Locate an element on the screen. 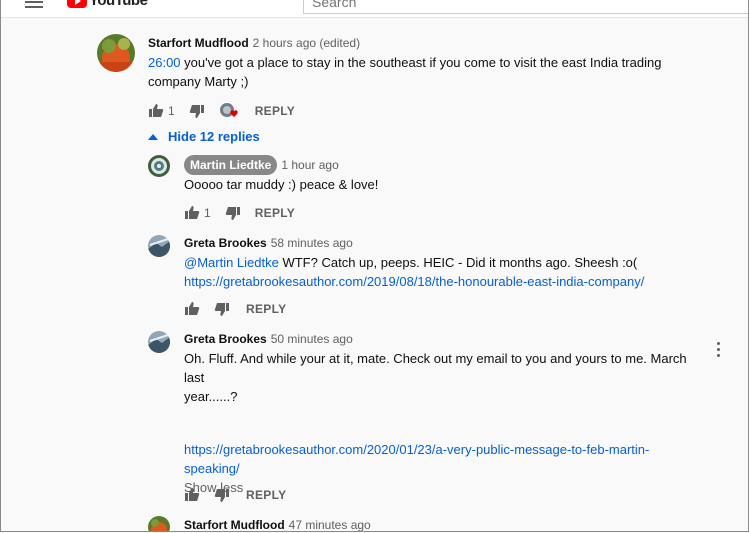  hide-replies-button: Hide 12 replies is located at coordinates (204, 136).